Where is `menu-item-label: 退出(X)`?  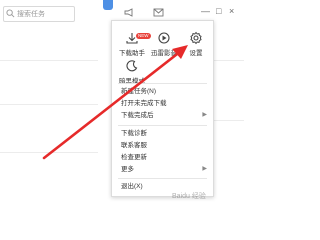 menu-item-label: 退出(X) is located at coordinates (132, 186).